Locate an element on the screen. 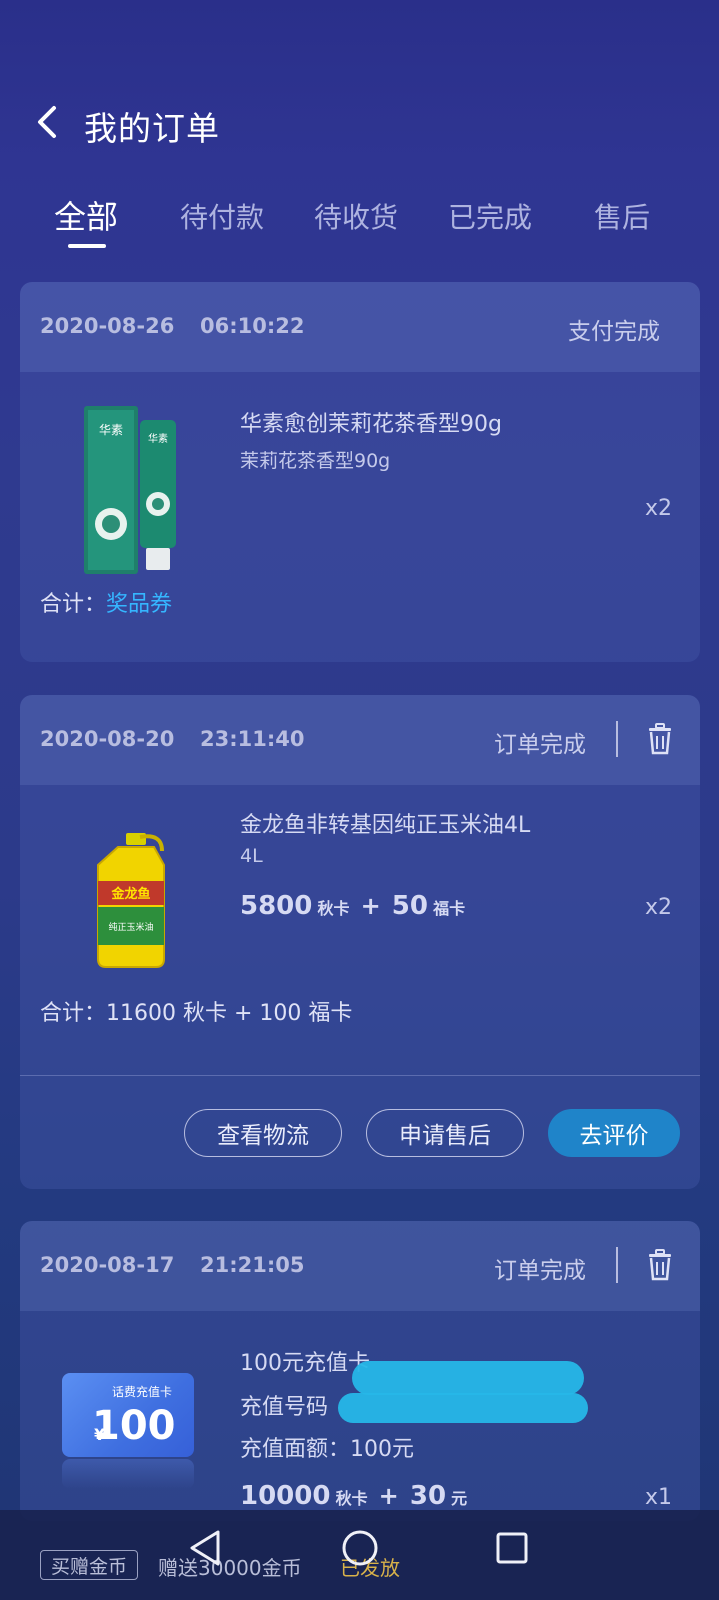 The height and width of the screenshot is (1600, 719). order-total: 合计：11600 秋卡 + 100 福卡 is located at coordinates (196, 1011).